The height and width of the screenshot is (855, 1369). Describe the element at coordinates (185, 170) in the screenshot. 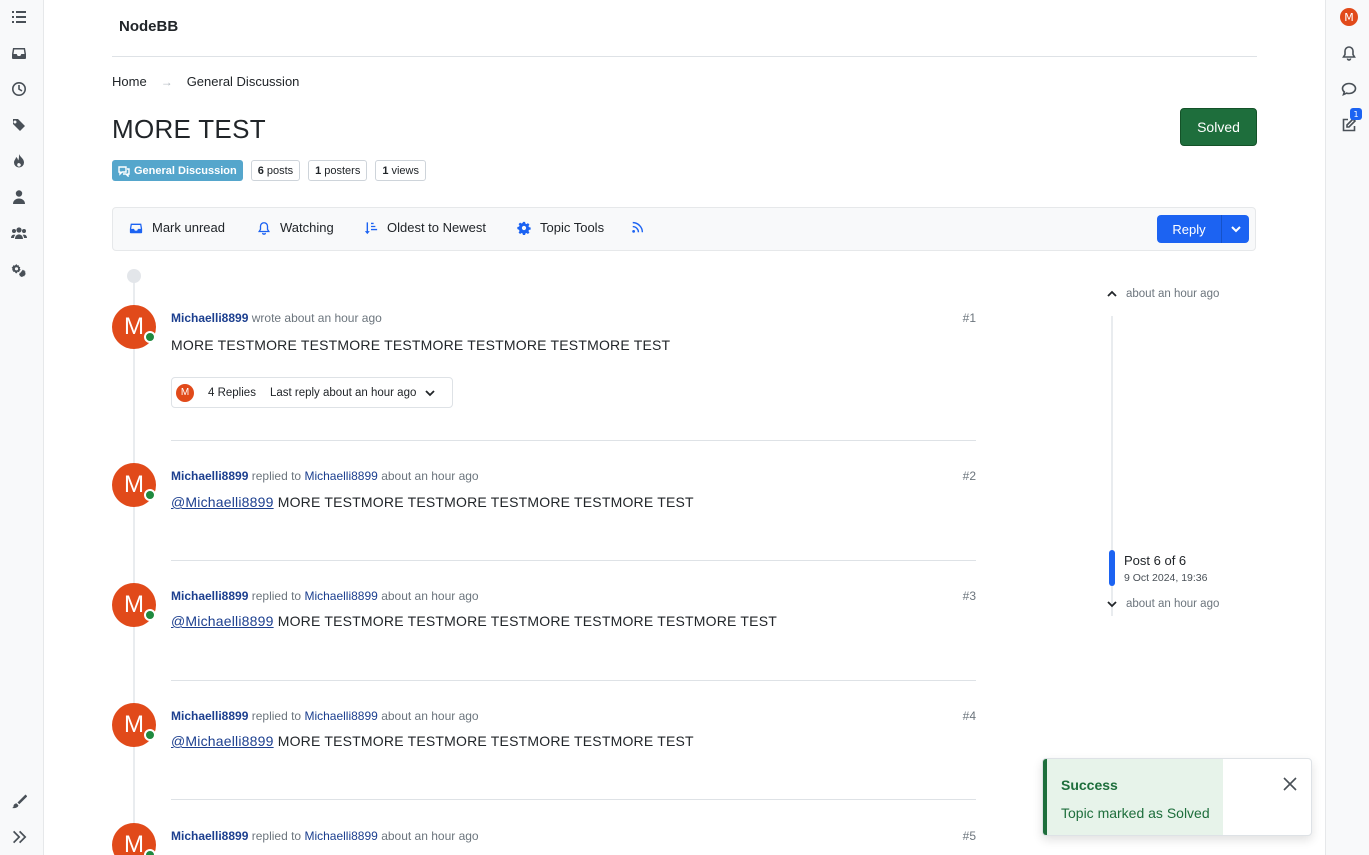

I see `category-badge-label: General Discussion` at that location.